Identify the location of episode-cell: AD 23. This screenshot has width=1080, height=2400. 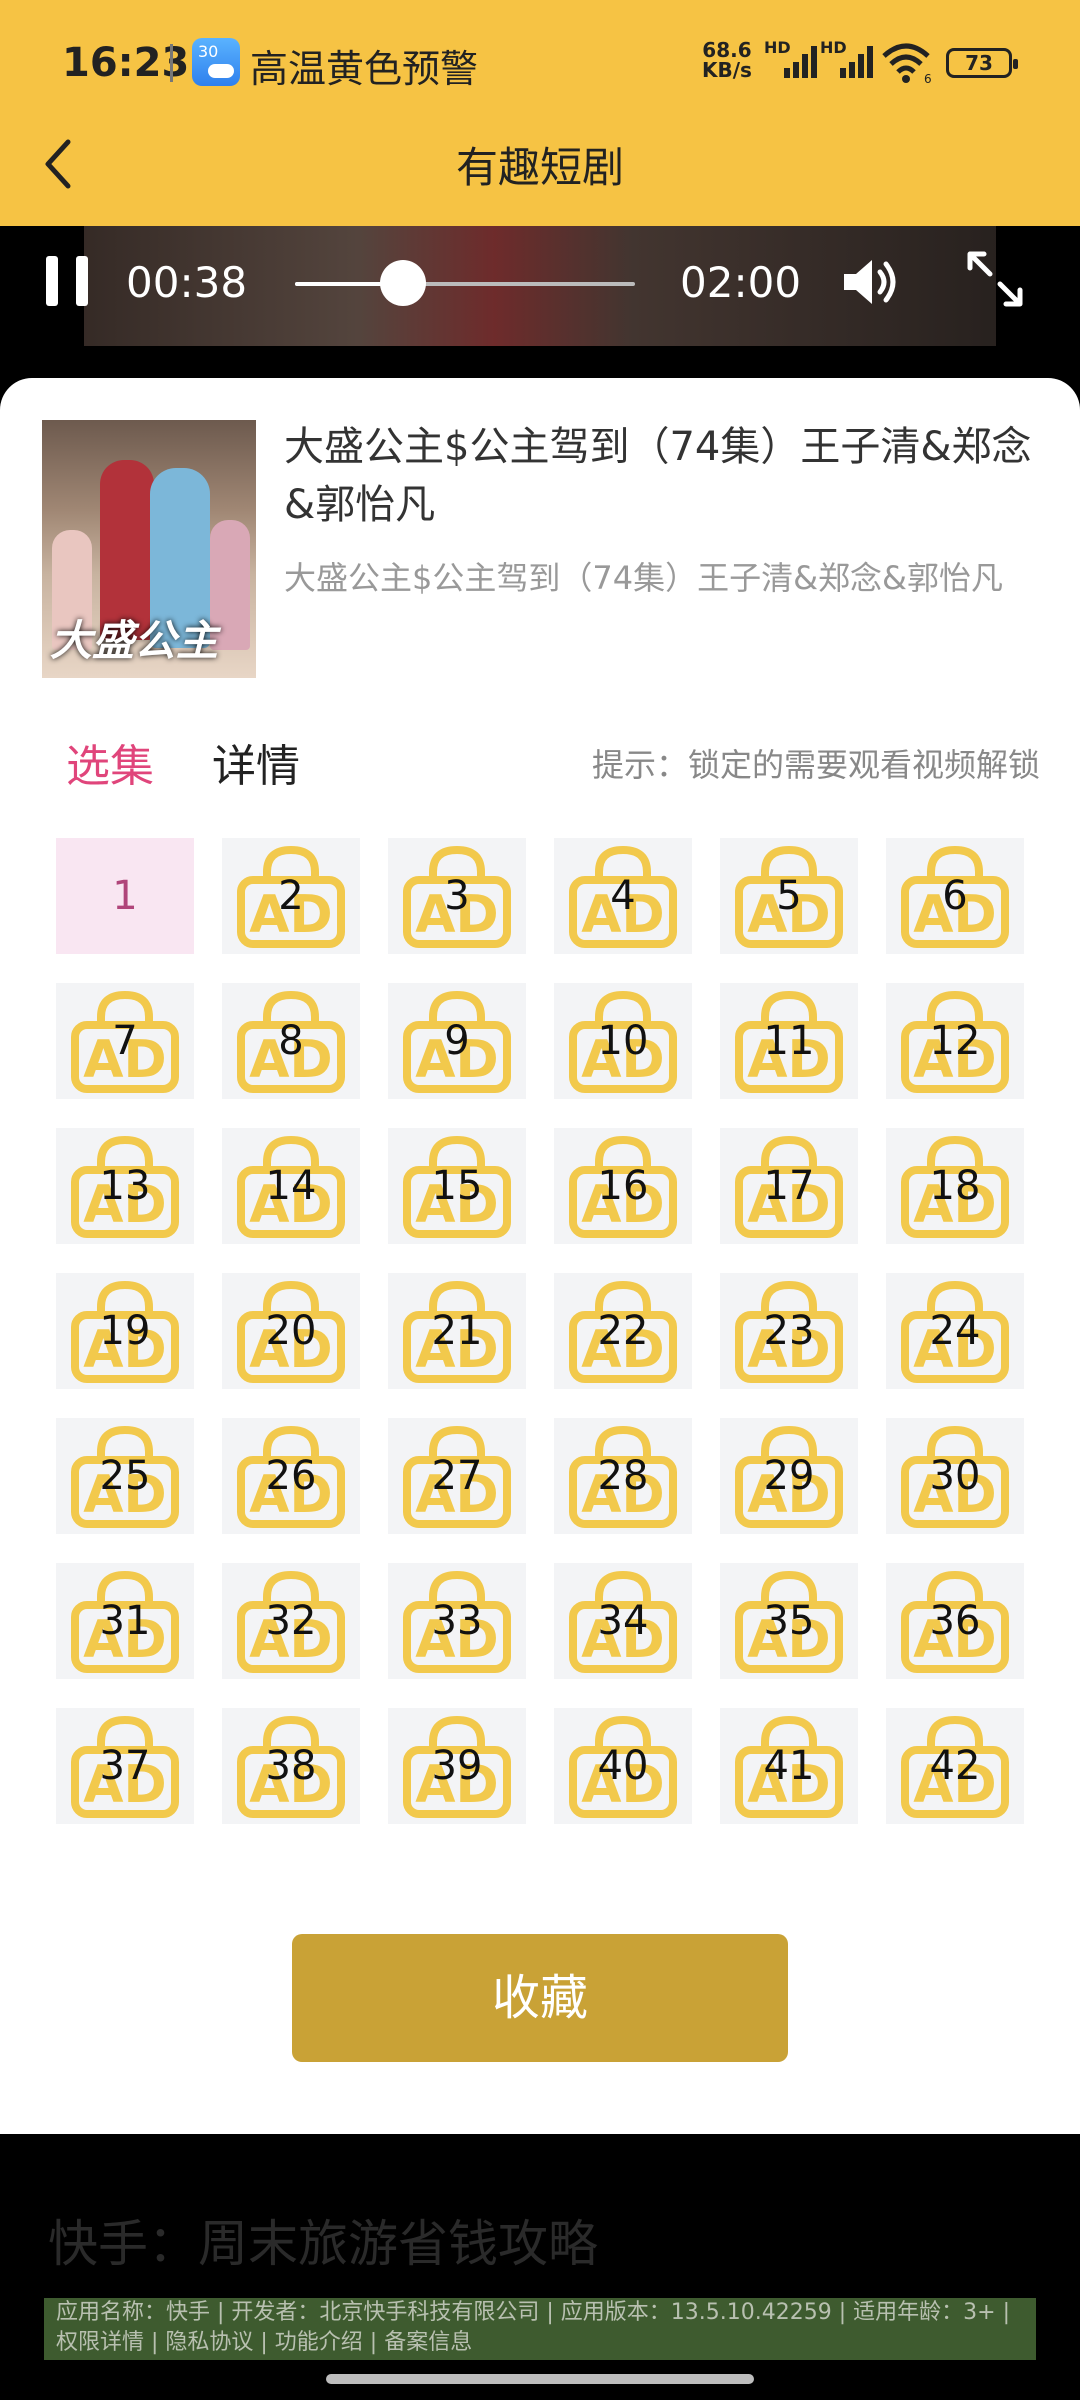
(789, 1331).